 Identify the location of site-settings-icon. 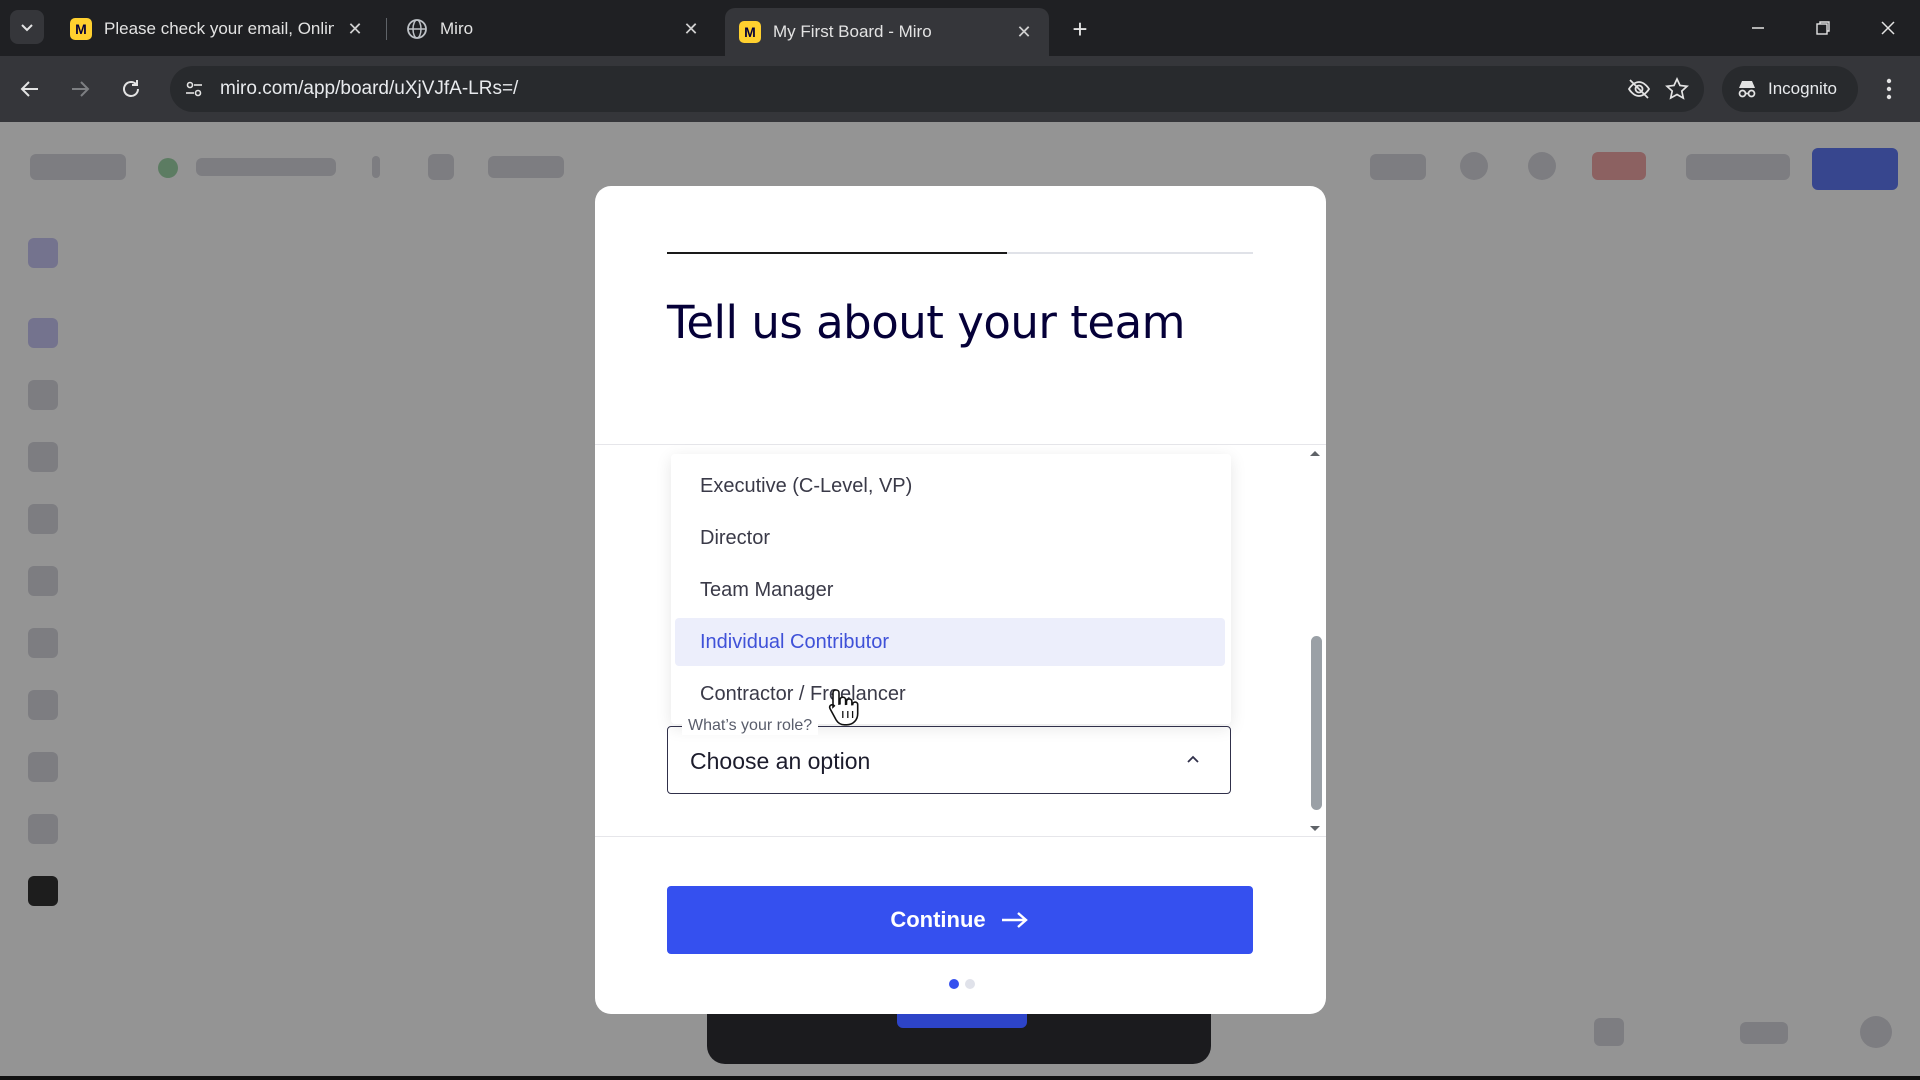
(194, 89).